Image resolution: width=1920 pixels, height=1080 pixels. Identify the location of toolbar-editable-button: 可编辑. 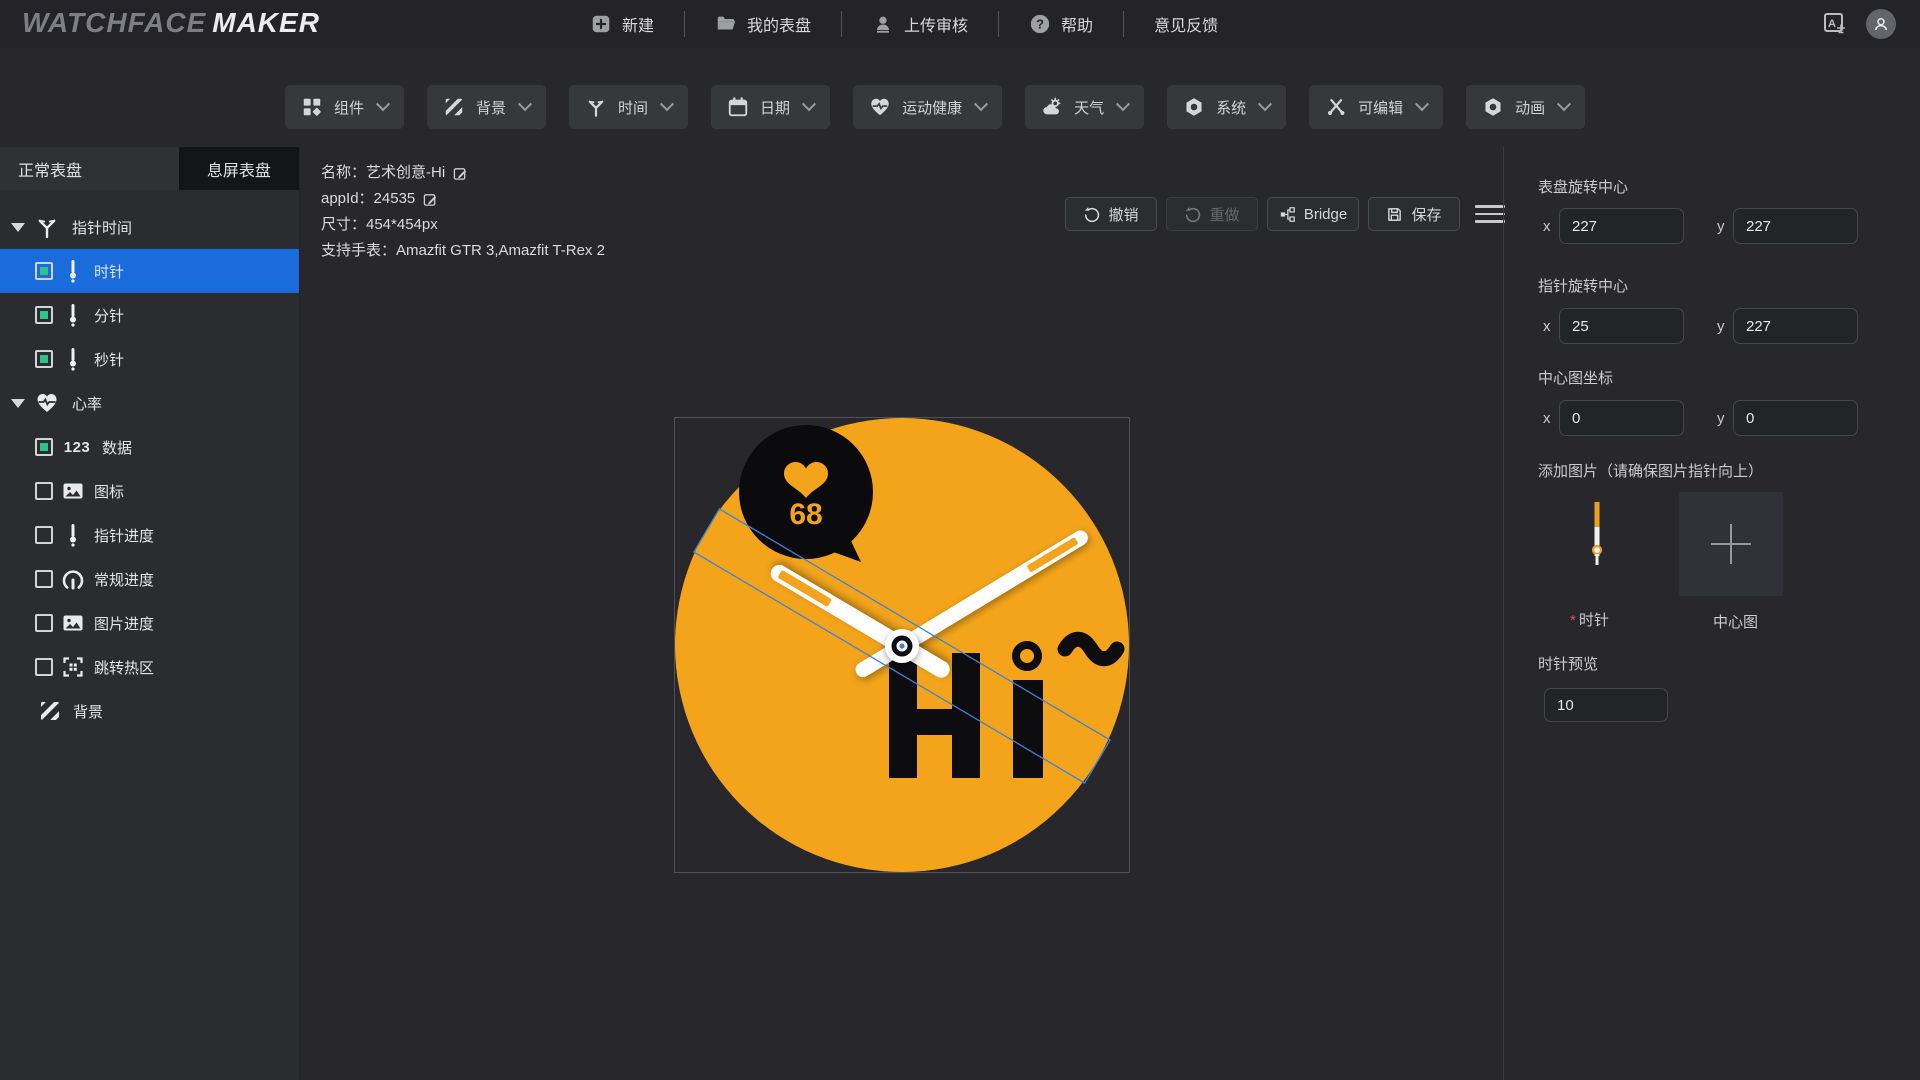
(1376, 107).